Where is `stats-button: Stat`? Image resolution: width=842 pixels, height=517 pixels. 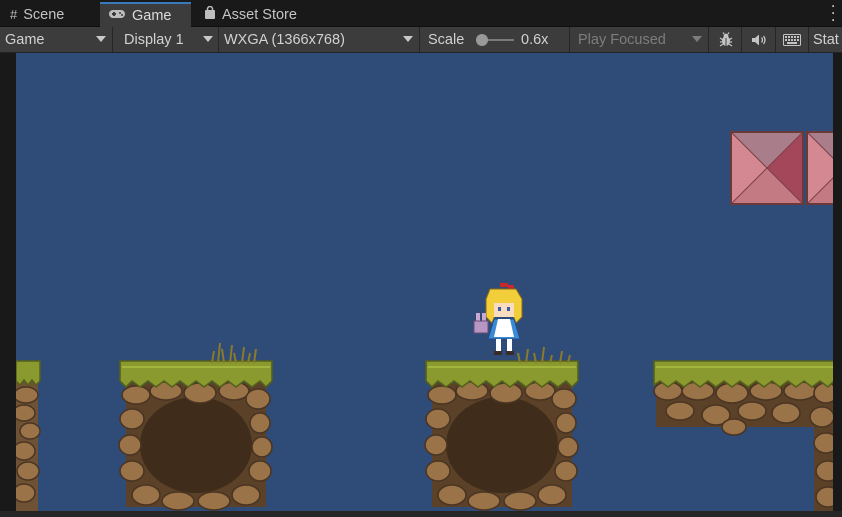 stats-button: Stat is located at coordinates (827, 39).